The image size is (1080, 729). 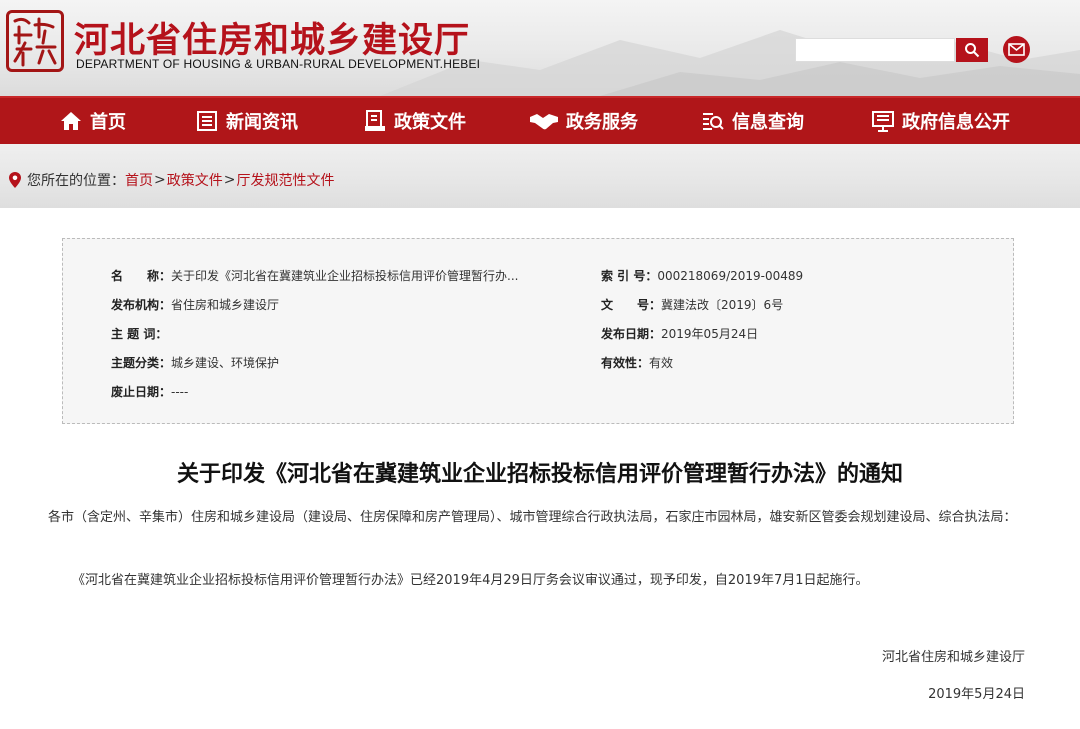 I want to click on breadcrumb-prefix: 您所在的位置：, so click(x=76, y=181).